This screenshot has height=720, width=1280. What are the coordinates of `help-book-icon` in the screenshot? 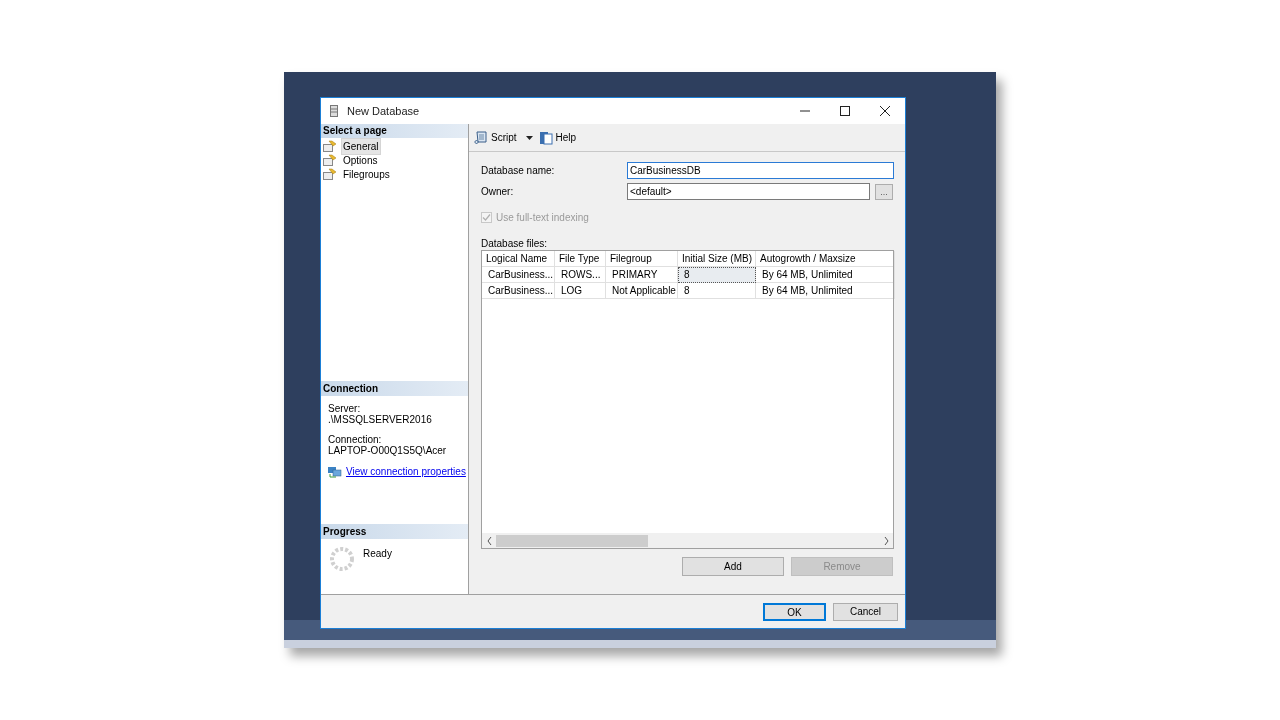 It's located at (545, 137).